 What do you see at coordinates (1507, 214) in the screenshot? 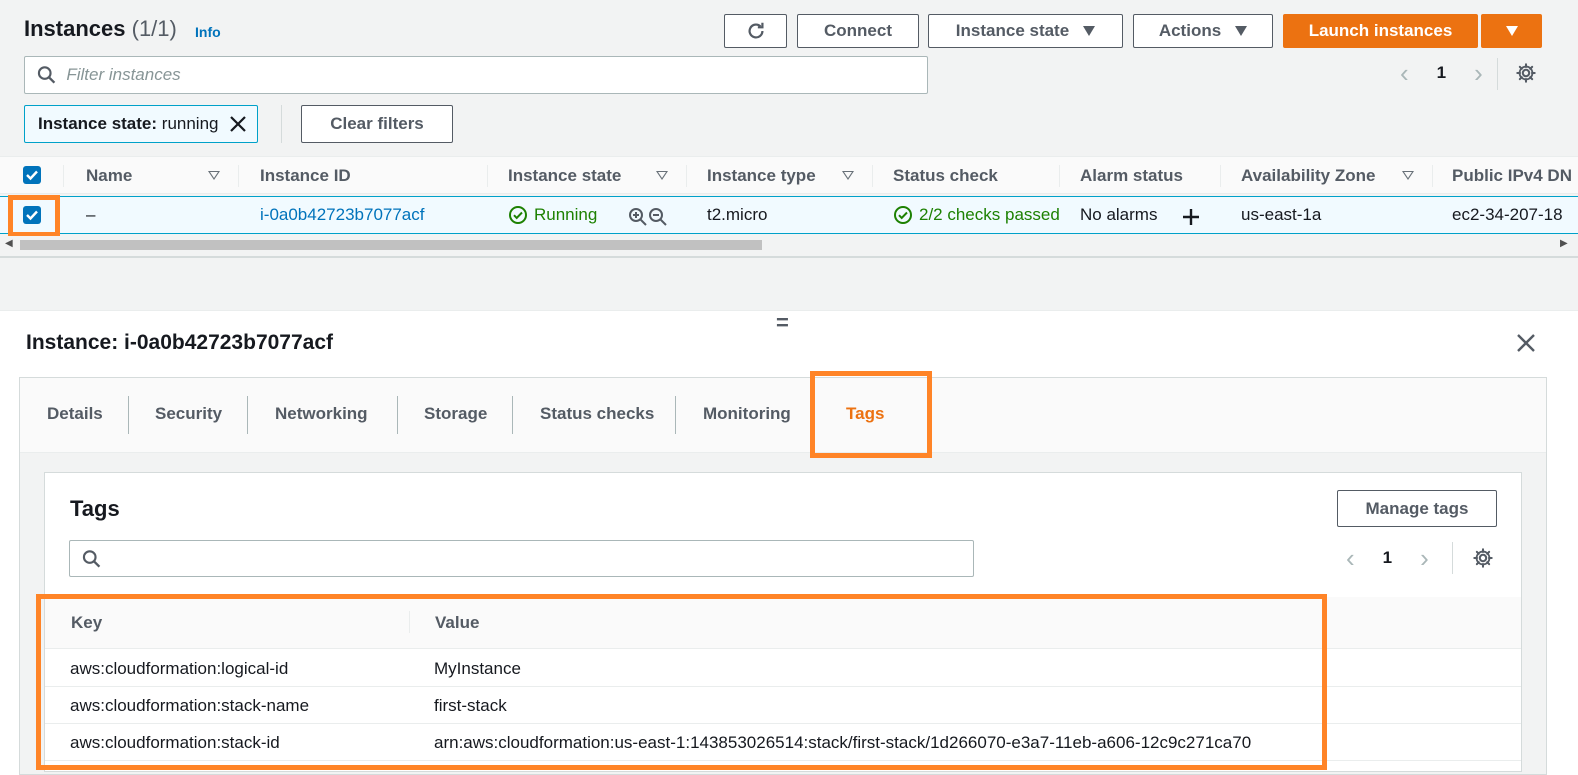
I see `public-dns: ec2-34-207-18` at bounding box center [1507, 214].